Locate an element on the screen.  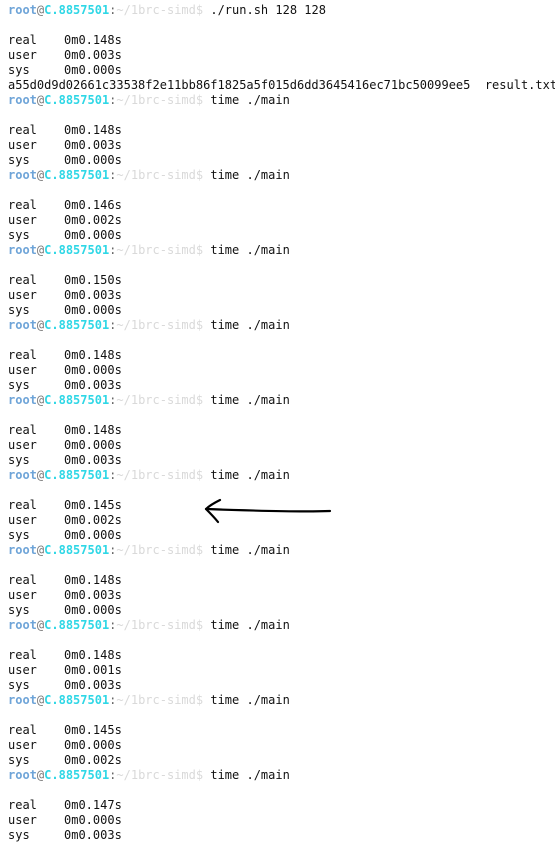
time-result-line: real 0m0.150s is located at coordinates (281, 280).